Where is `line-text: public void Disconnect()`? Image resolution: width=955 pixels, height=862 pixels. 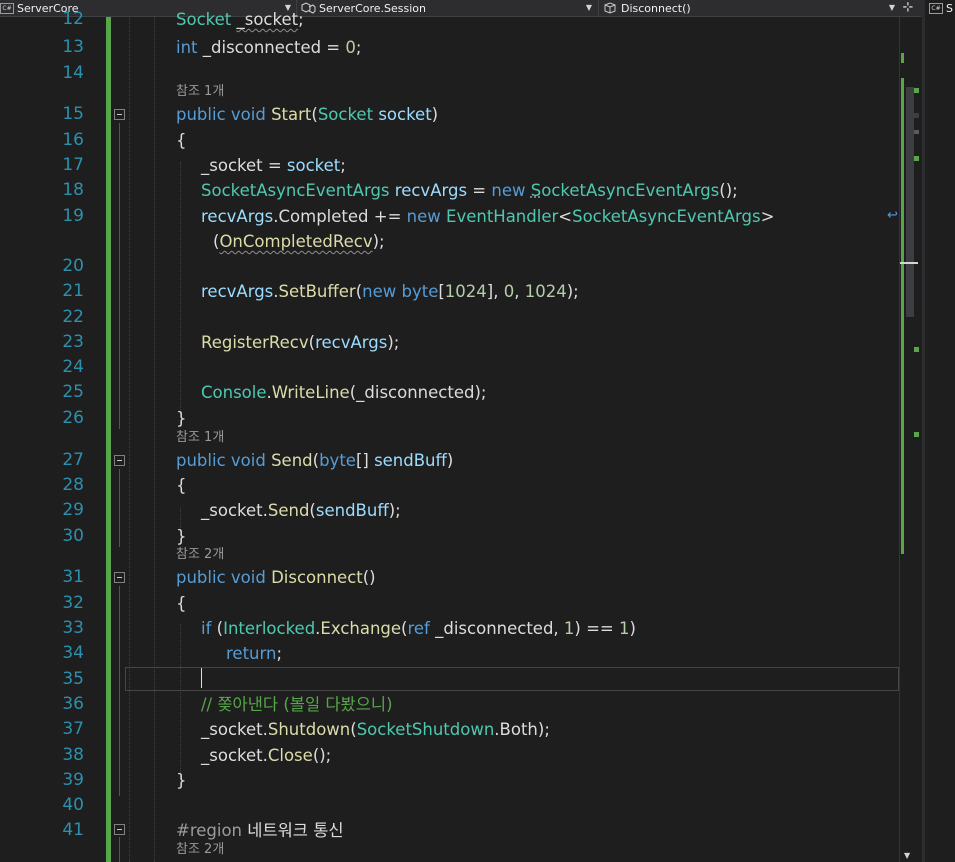
line-text: public void Disconnect() is located at coordinates (276, 577).